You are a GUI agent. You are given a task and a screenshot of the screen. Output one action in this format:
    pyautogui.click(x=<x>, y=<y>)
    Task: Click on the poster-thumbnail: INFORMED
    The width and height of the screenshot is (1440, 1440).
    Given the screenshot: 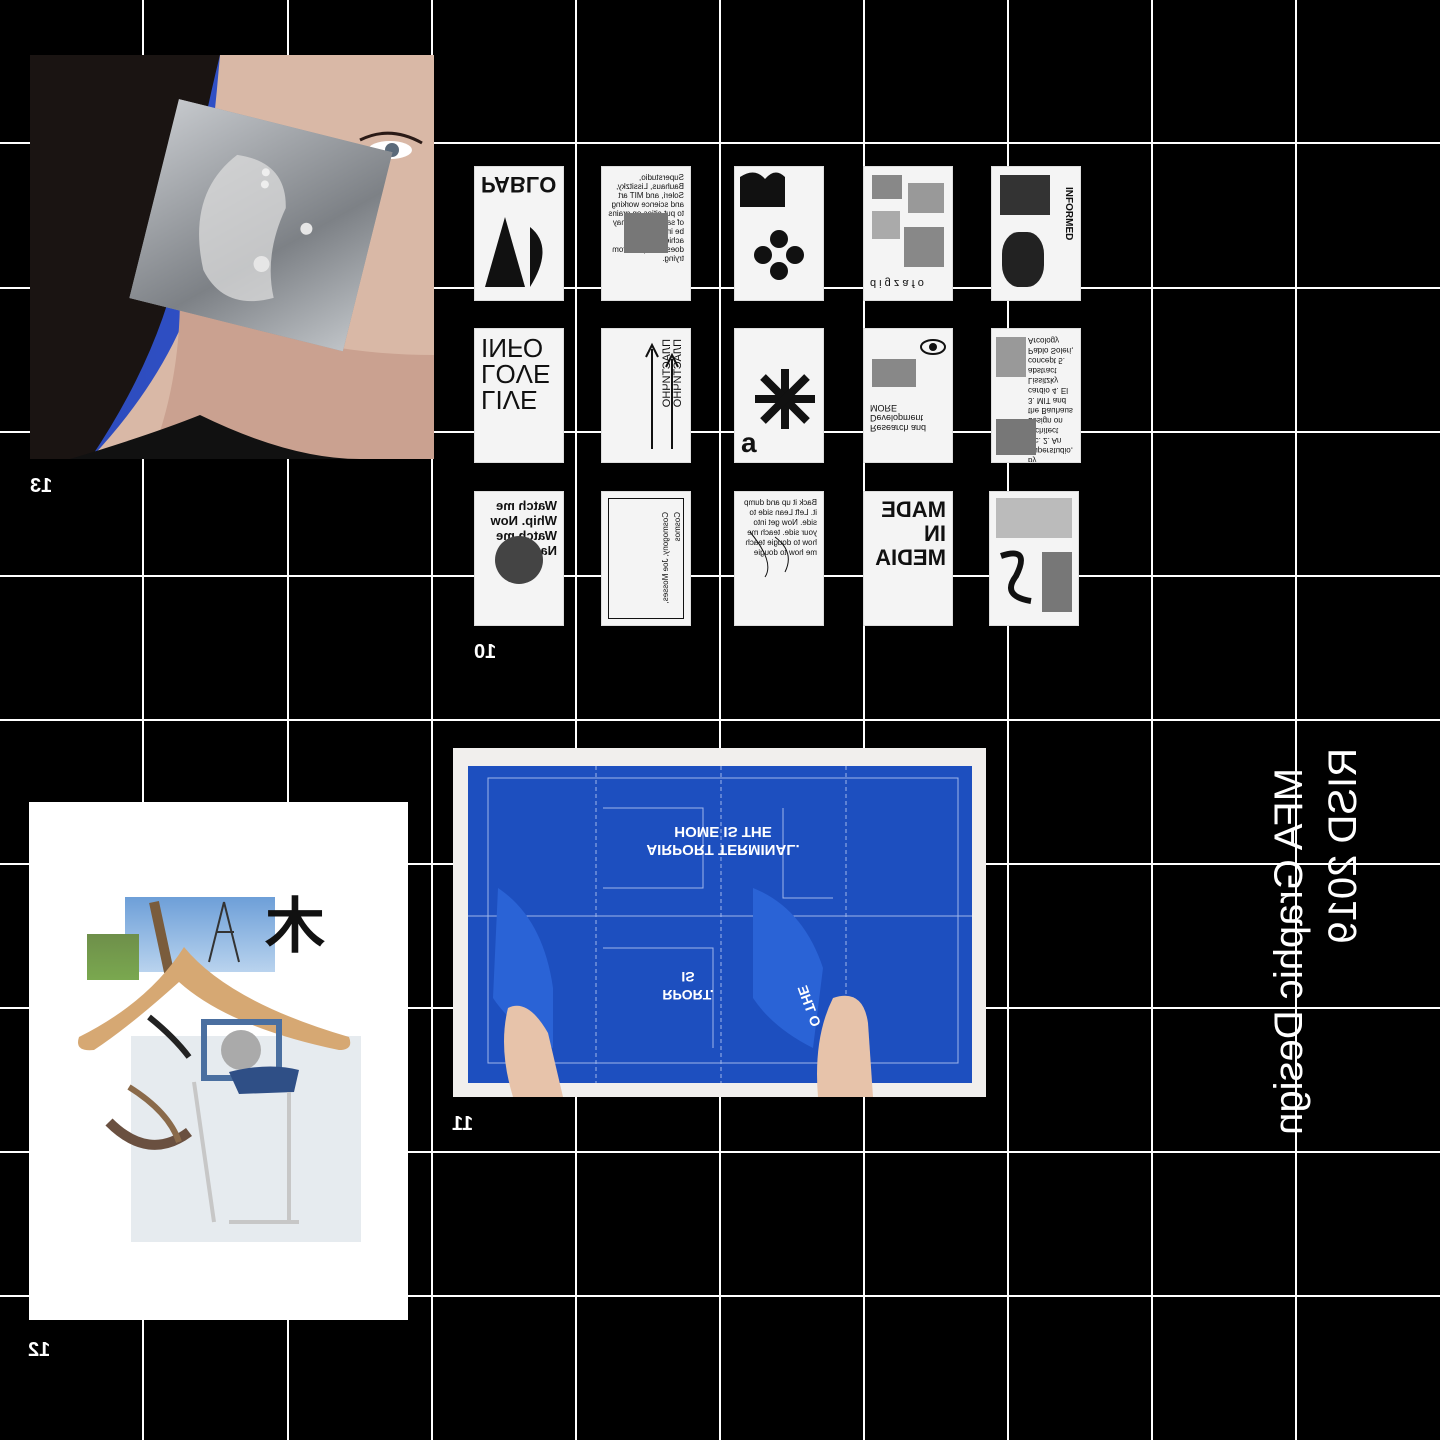 What is the action you would take?
    pyautogui.click(x=1036, y=233)
    